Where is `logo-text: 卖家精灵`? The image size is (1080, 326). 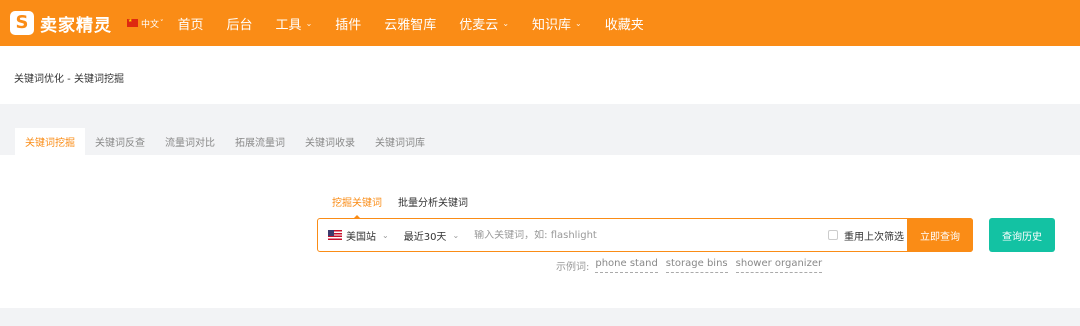 logo-text: 卖家精灵 is located at coordinates (76, 25).